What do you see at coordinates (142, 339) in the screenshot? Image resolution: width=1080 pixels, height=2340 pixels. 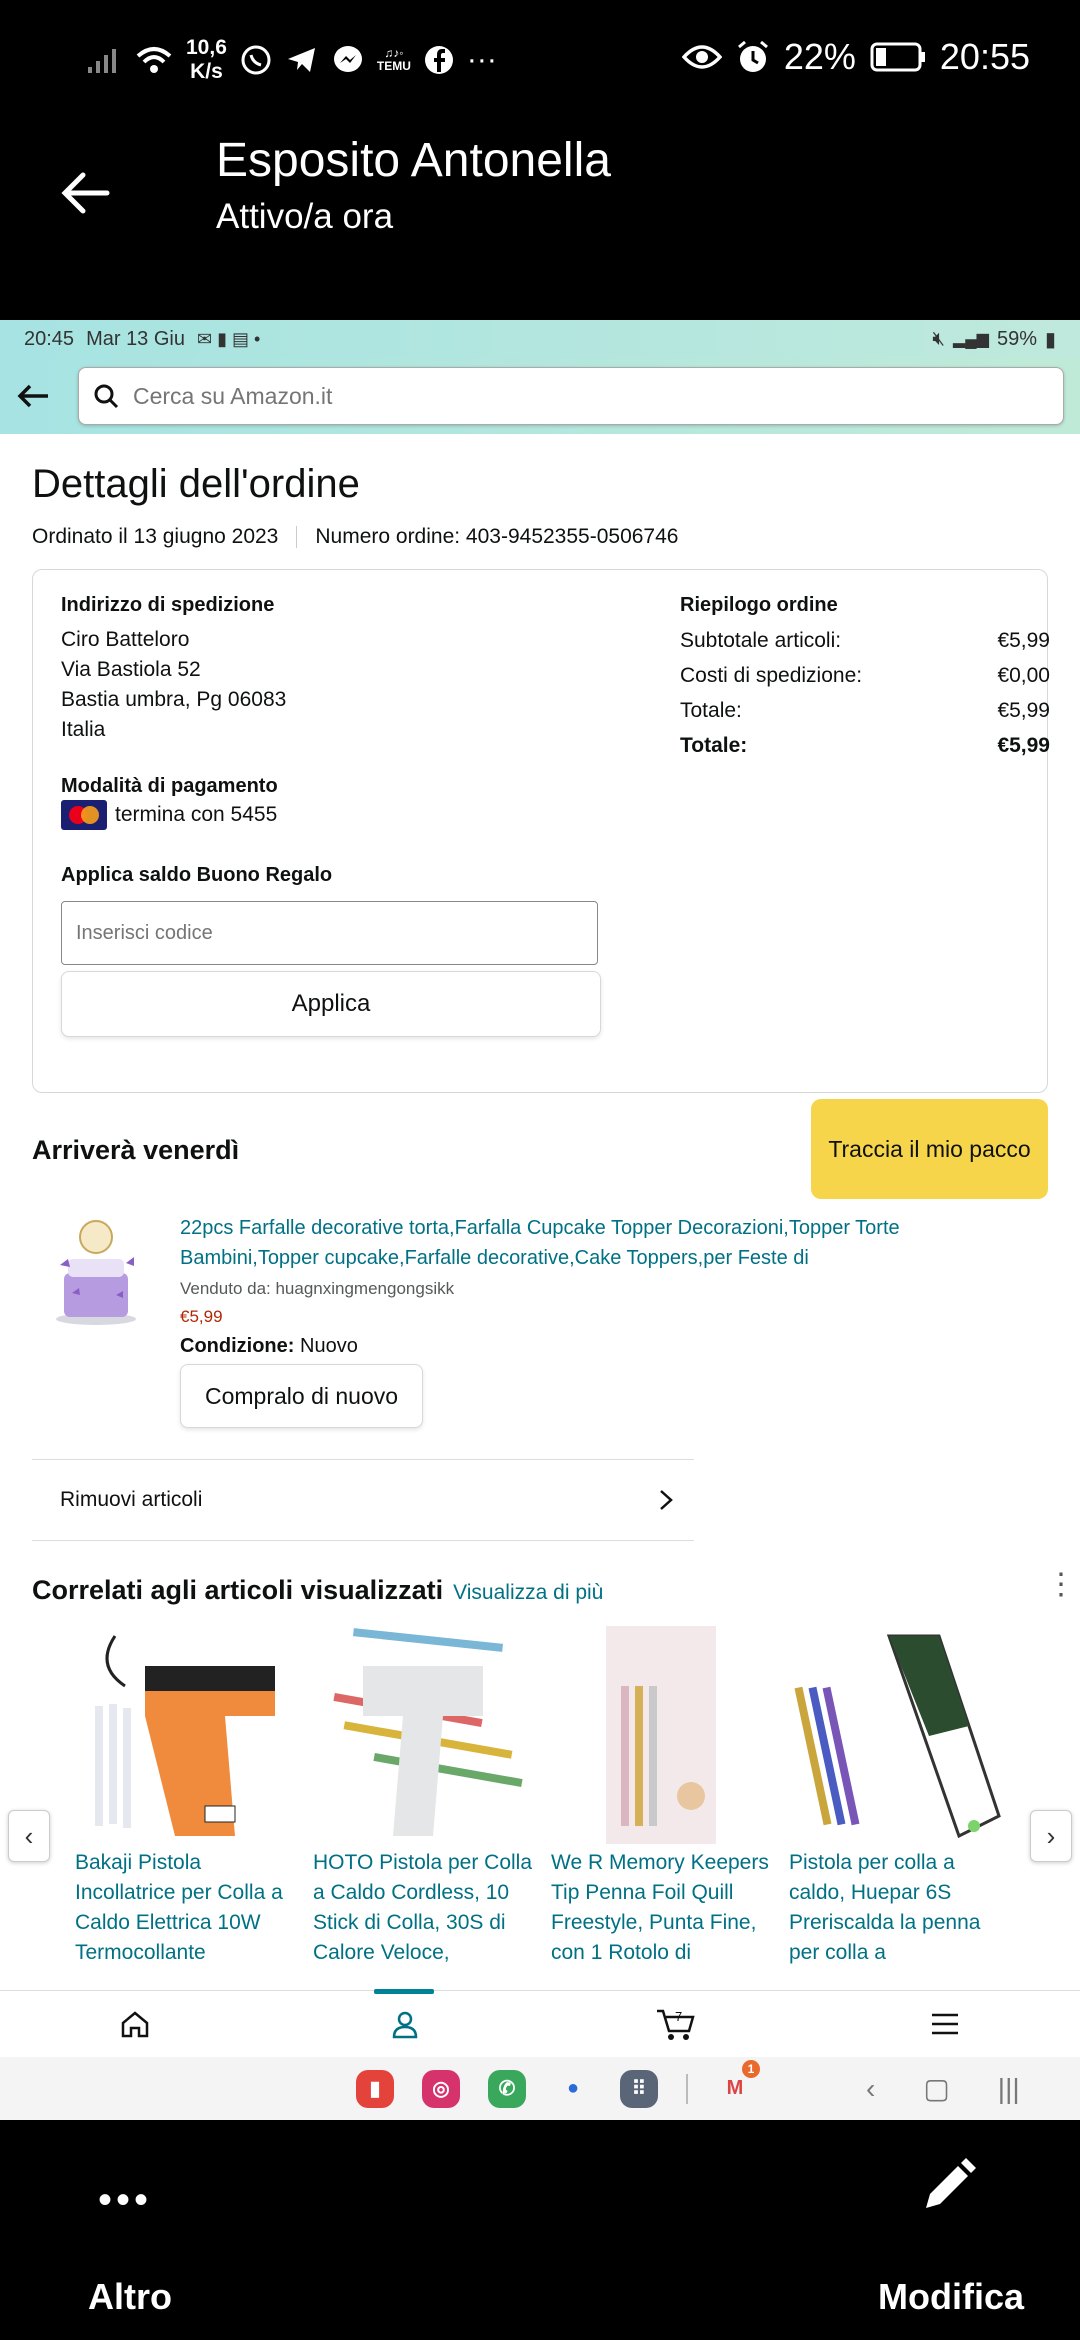 I see `inner-status-left: 20:45 Mar 13 Giu ✉ ▮ ▤ •` at bounding box center [142, 339].